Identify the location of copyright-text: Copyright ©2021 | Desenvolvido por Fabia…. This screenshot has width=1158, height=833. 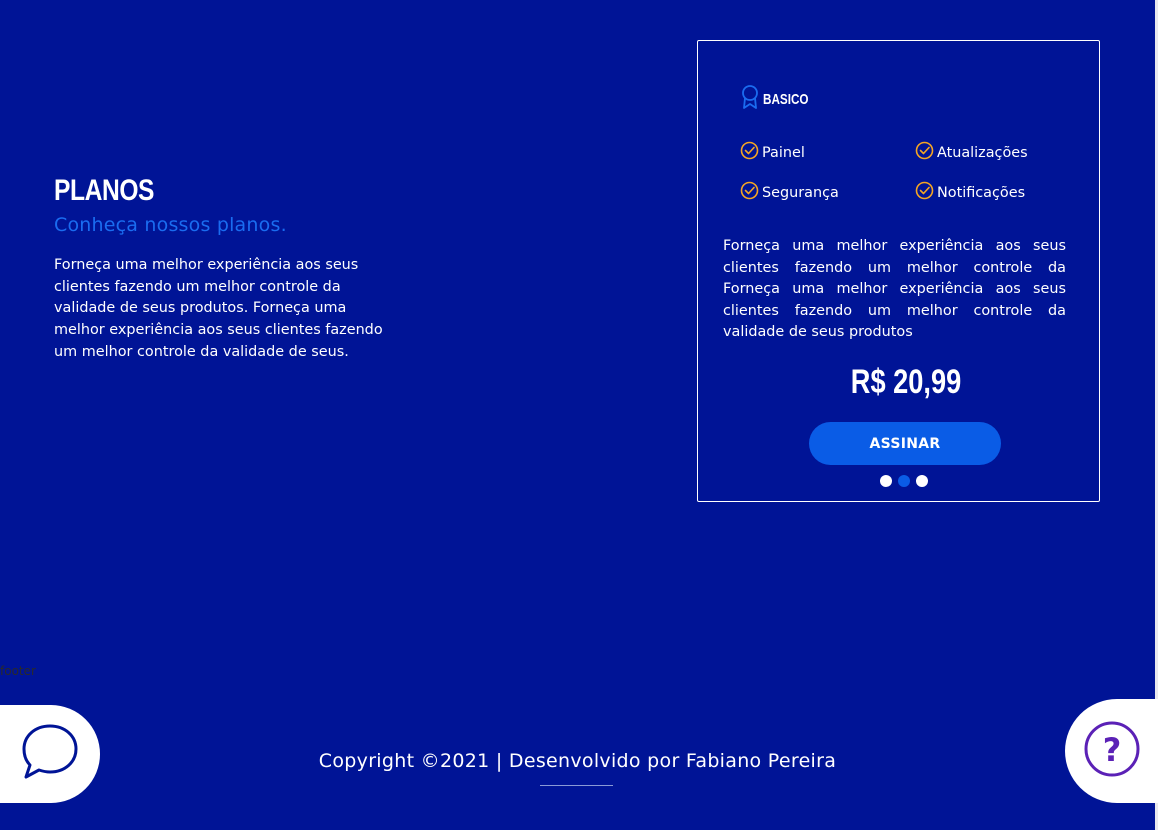
(577, 761).